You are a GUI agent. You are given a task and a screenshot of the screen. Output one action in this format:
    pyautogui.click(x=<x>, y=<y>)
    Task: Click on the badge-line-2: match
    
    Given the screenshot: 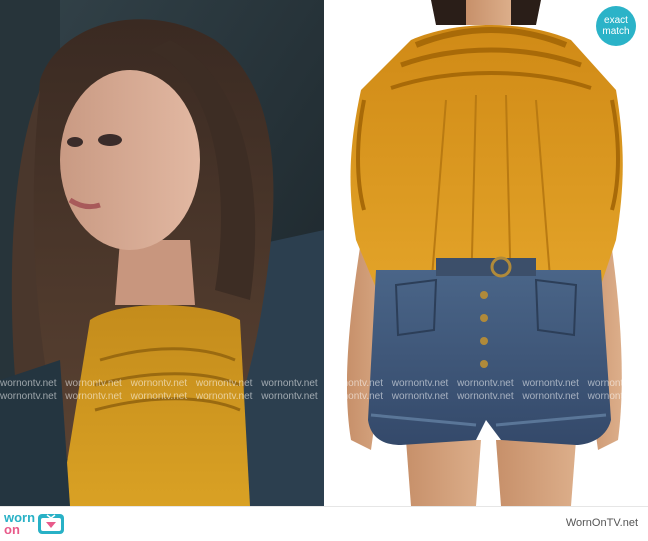 What is the action you would take?
    pyautogui.click(x=616, y=31)
    